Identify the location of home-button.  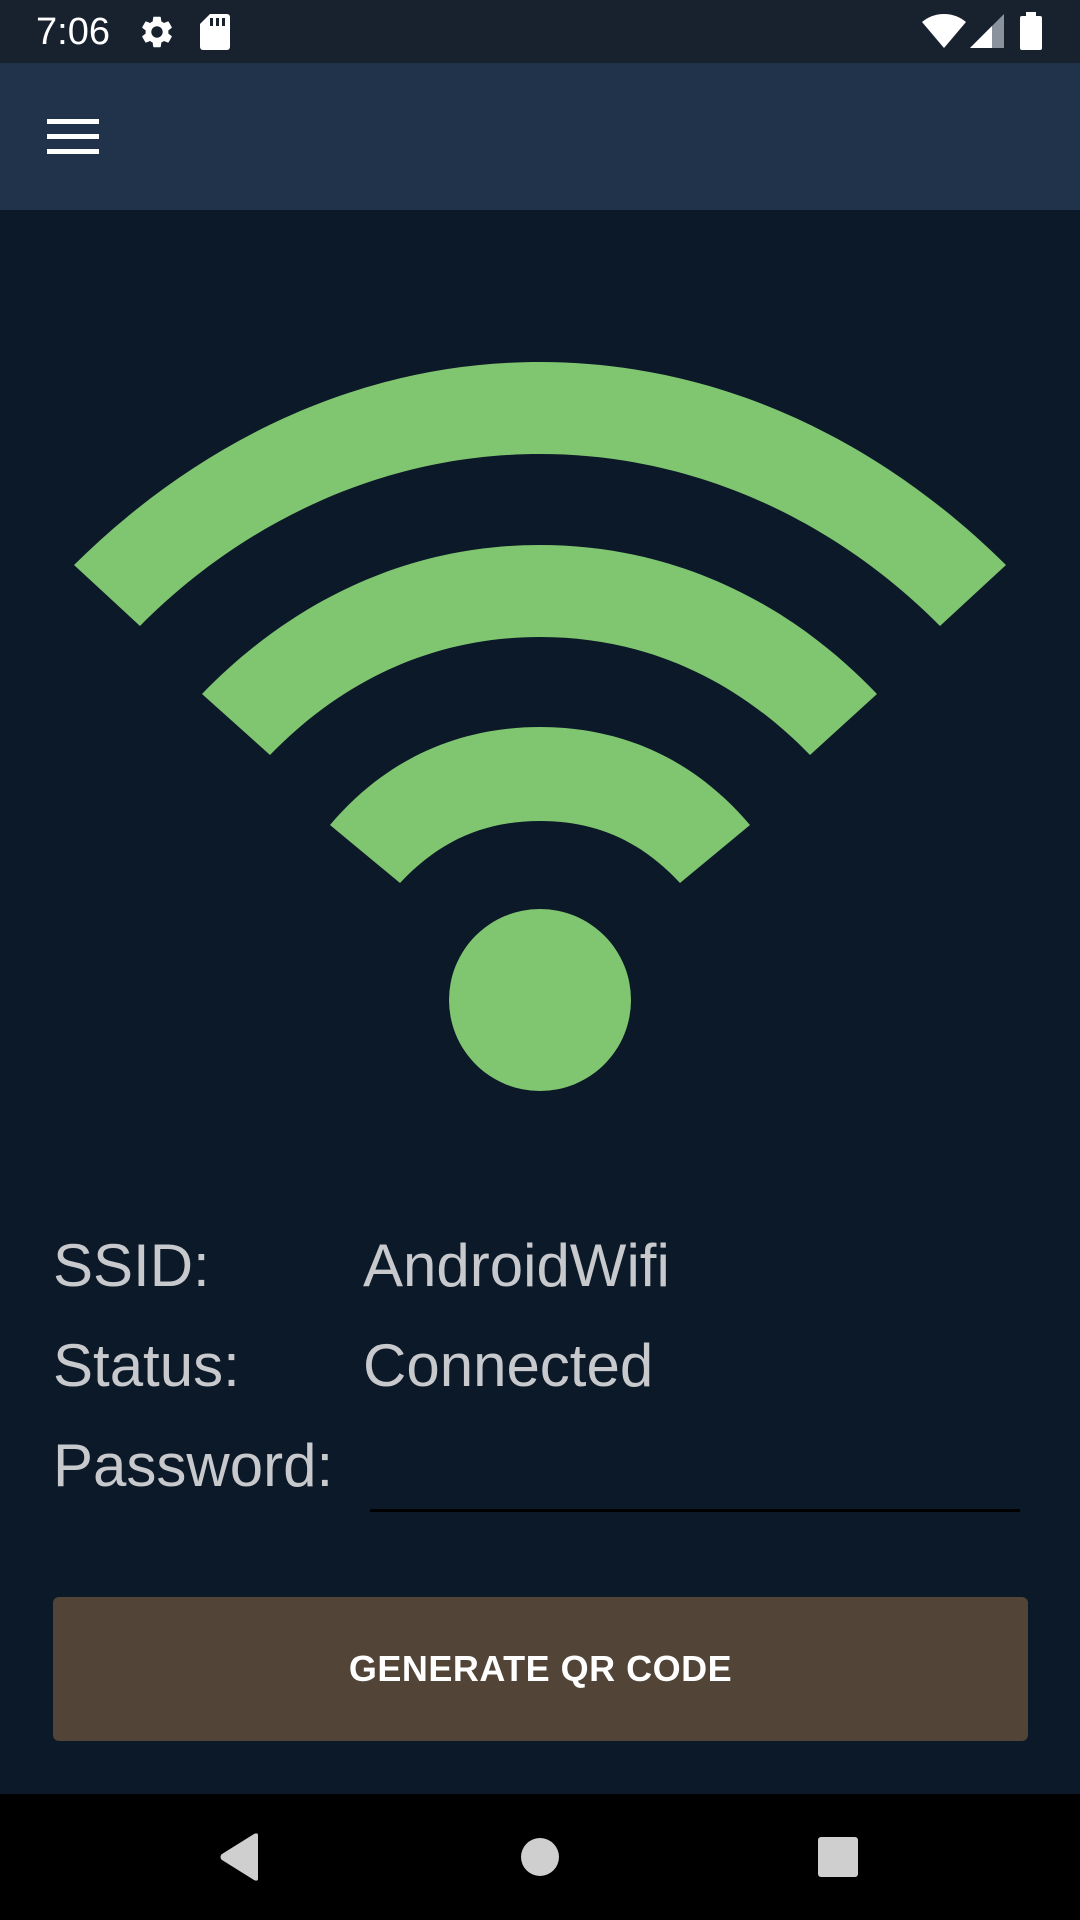
(540, 1857).